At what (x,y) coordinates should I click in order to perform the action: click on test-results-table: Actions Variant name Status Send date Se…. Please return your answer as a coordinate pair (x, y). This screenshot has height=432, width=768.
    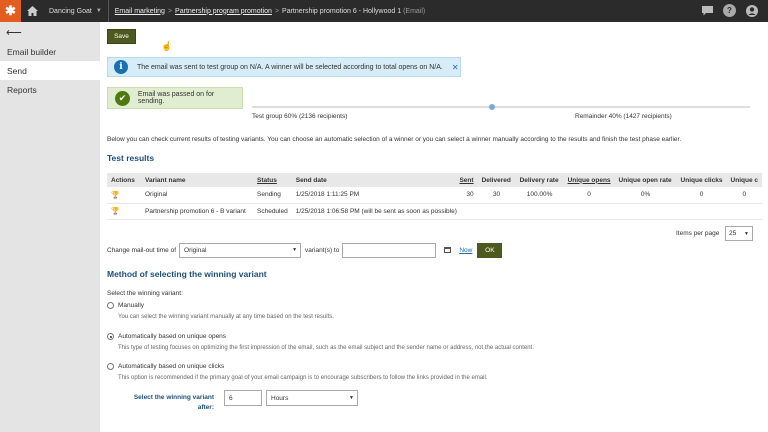
    Looking at the image, I should click on (434, 196).